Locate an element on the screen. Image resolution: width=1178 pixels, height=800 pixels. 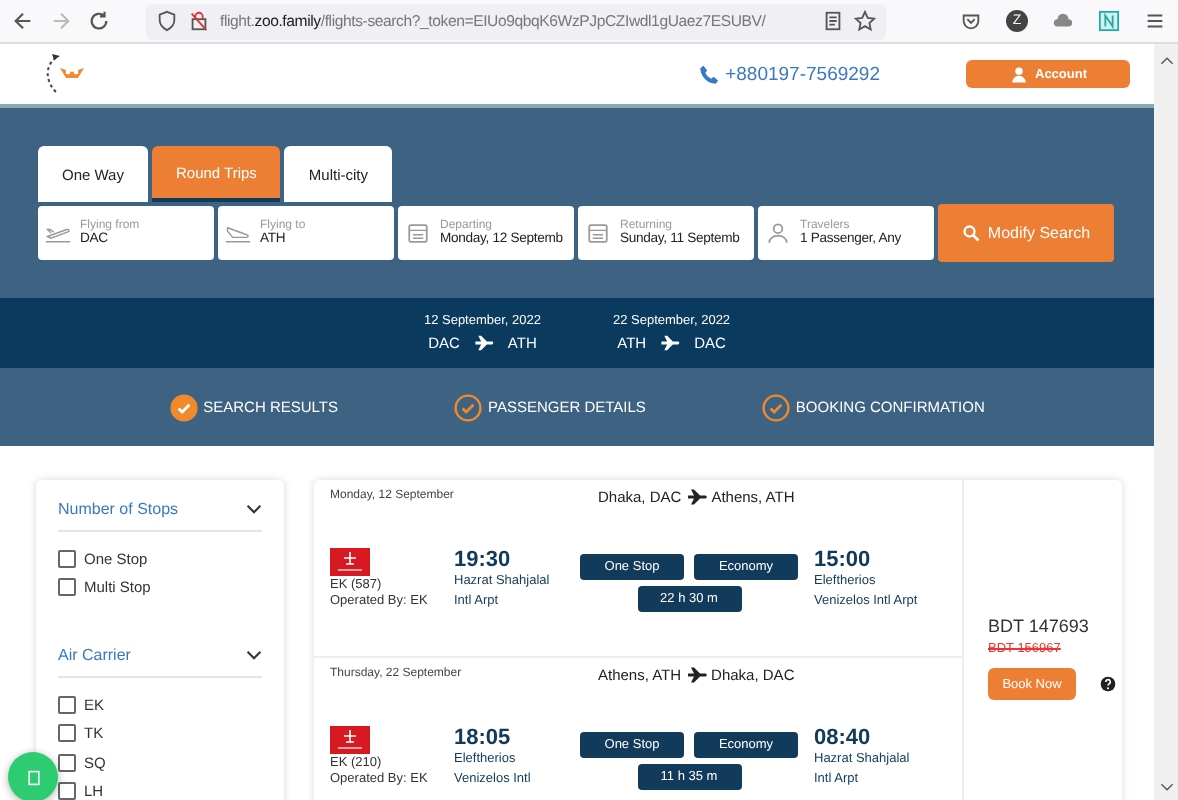
landing-icon is located at coordinates (238, 233).